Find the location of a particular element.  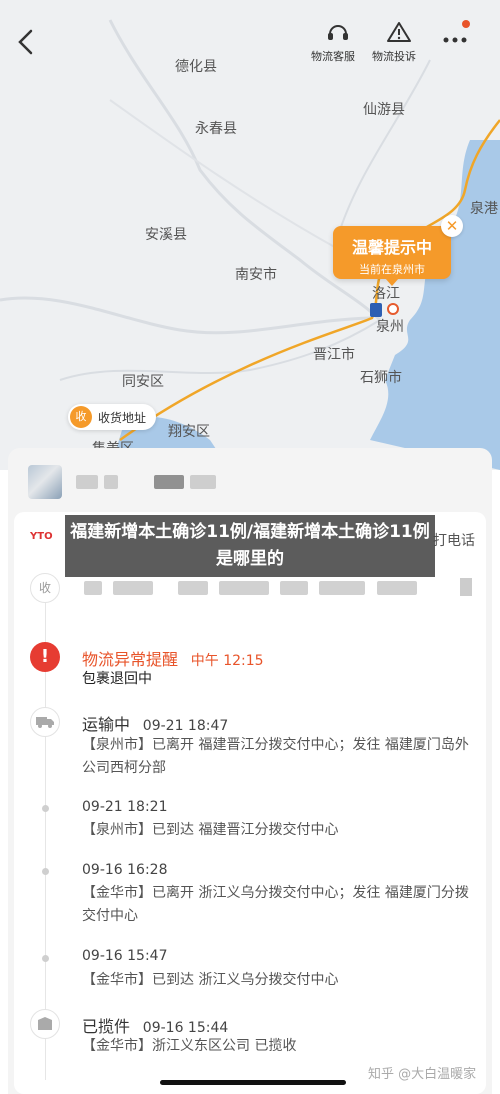

blurred-courier-info is located at coordinates (253, 589).